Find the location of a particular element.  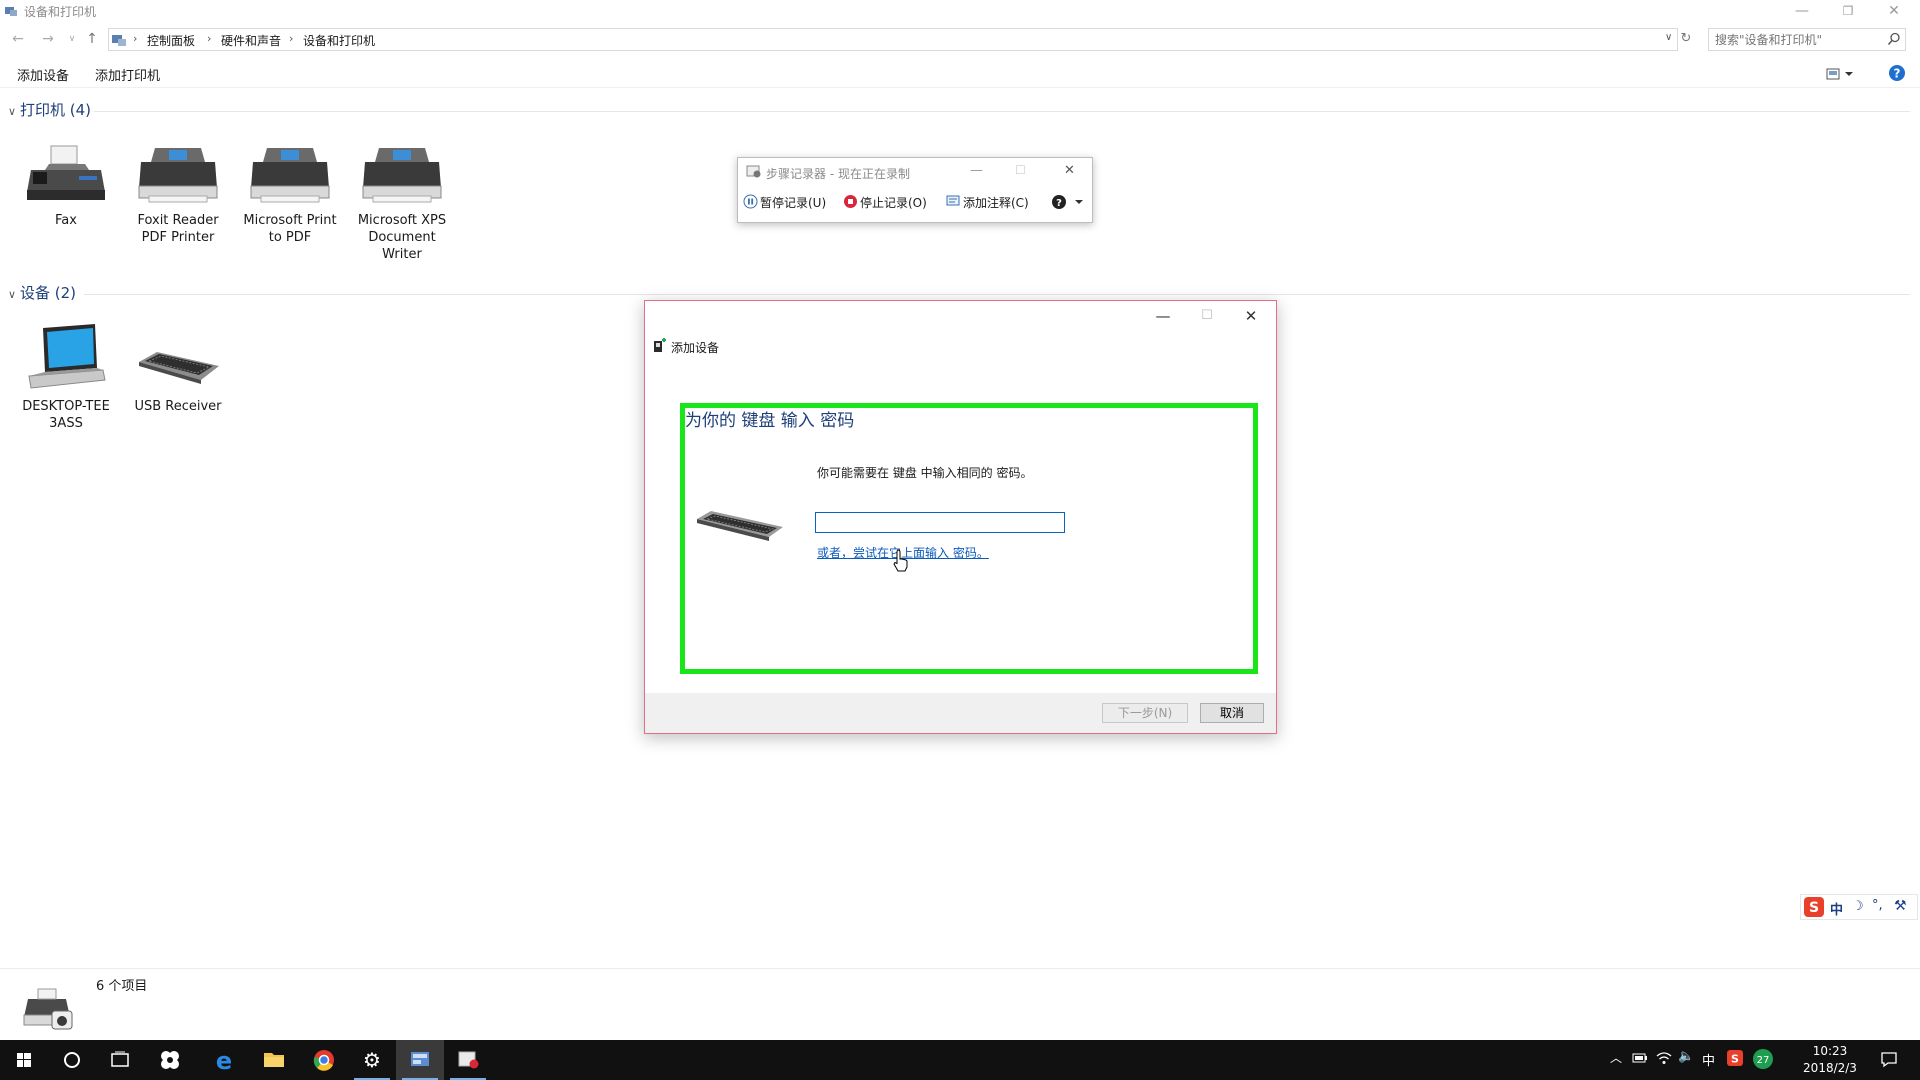

steps-recorder-icon is located at coordinates (754, 172).